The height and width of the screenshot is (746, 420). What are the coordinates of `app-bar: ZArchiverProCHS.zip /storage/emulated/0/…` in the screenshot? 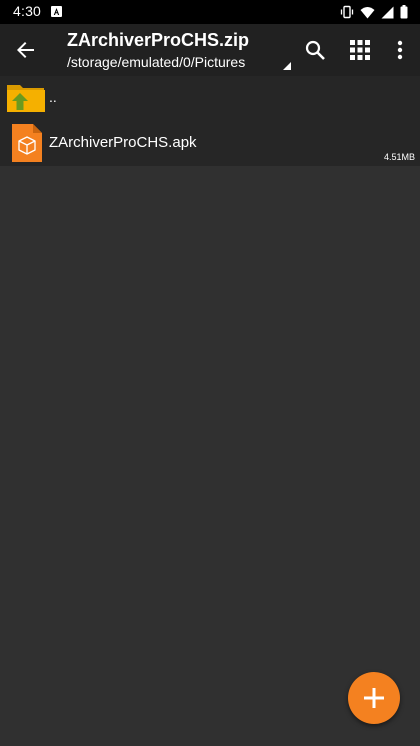 It's located at (210, 50).